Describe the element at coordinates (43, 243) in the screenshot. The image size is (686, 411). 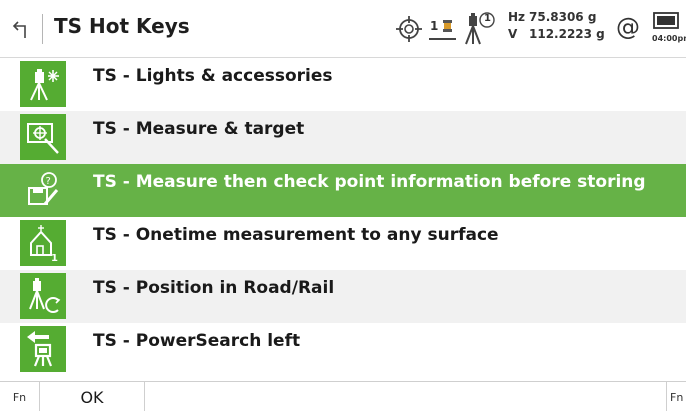
I see `onetime-measurement-icon: 1` at that location.